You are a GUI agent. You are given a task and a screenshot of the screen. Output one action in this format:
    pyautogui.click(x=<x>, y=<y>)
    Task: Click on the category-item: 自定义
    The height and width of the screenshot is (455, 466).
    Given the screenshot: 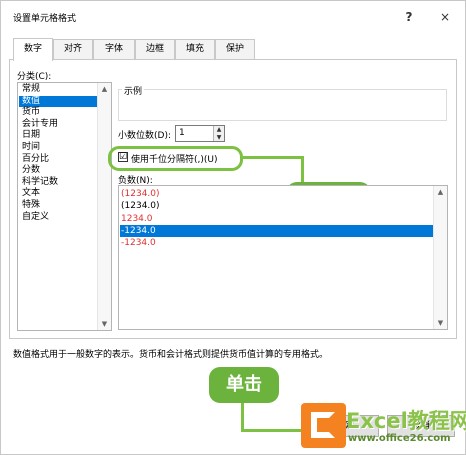 What is the action you would take?
    pyautogui.click(x=58, y=218)
    